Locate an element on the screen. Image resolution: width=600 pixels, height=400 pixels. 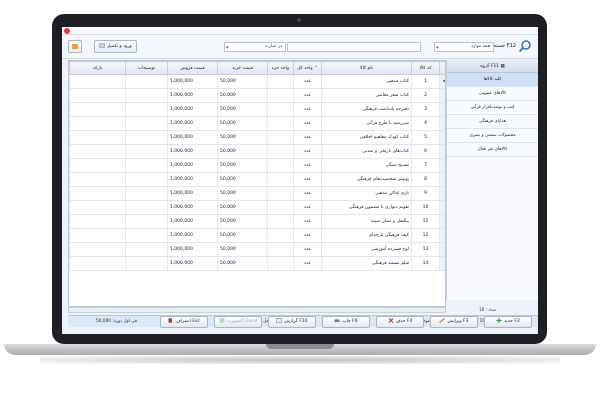
column-buy: قیمت خرید is located at coordinates (242, 68).